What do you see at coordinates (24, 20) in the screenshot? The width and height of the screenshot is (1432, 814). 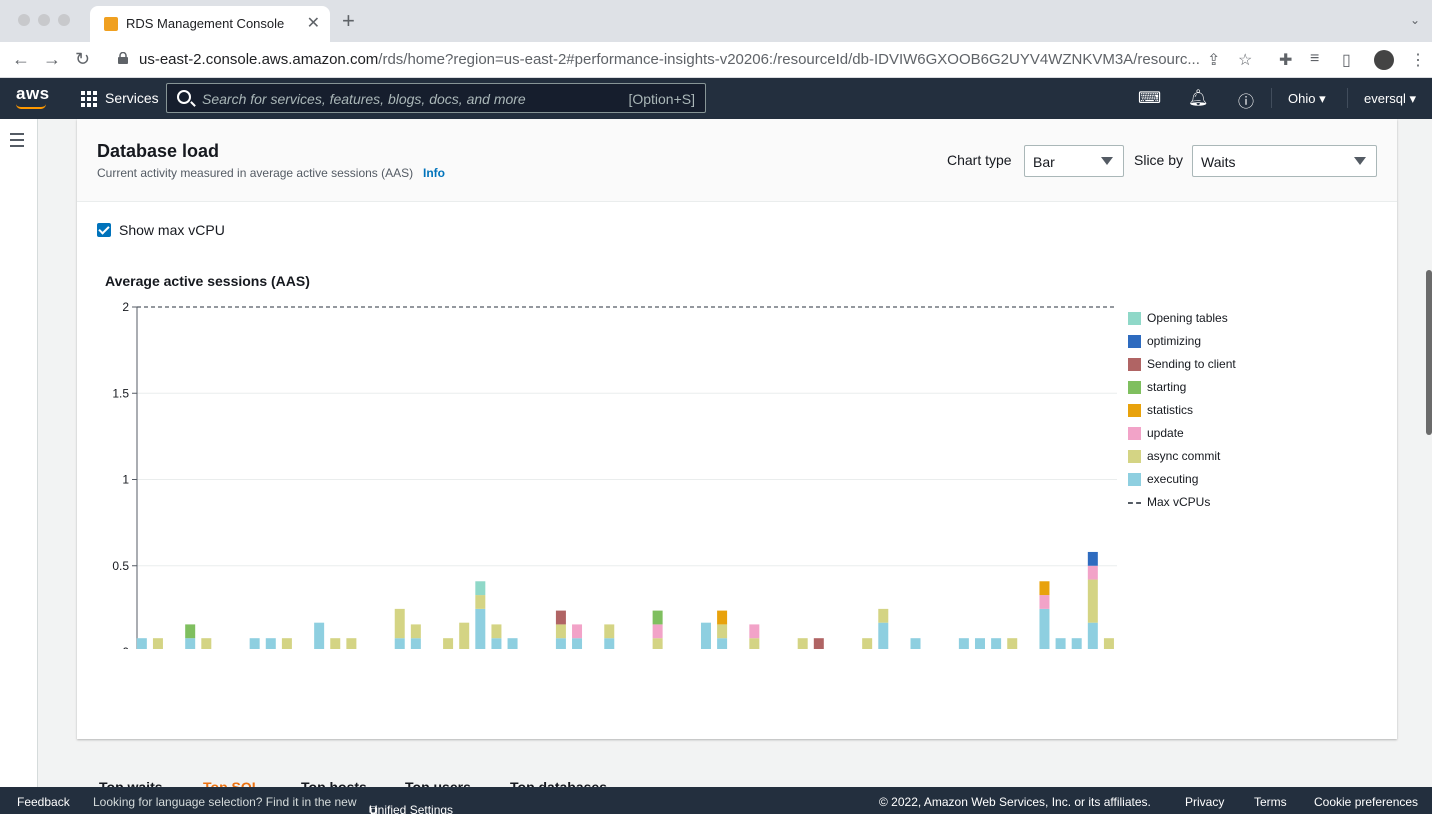 I see `window-close-dot` at bounding box center [24, 20].